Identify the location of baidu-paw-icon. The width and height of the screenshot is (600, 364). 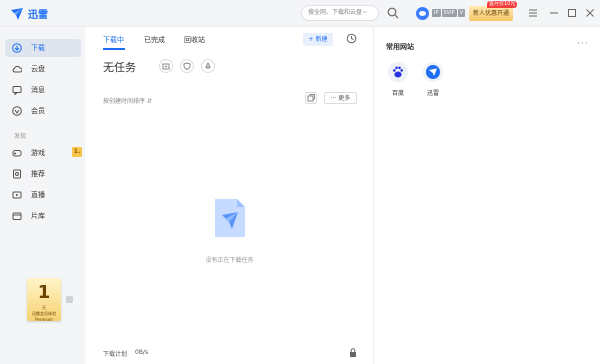
(398, 72).